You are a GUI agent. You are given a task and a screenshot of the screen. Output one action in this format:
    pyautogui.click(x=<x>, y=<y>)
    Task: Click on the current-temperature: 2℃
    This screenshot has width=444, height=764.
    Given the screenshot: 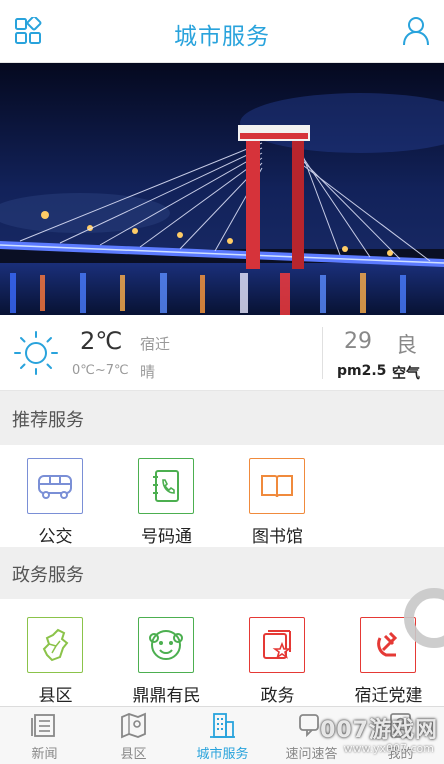 What is the action you would take?
    pyautogui.click(x=101, y=341)
    